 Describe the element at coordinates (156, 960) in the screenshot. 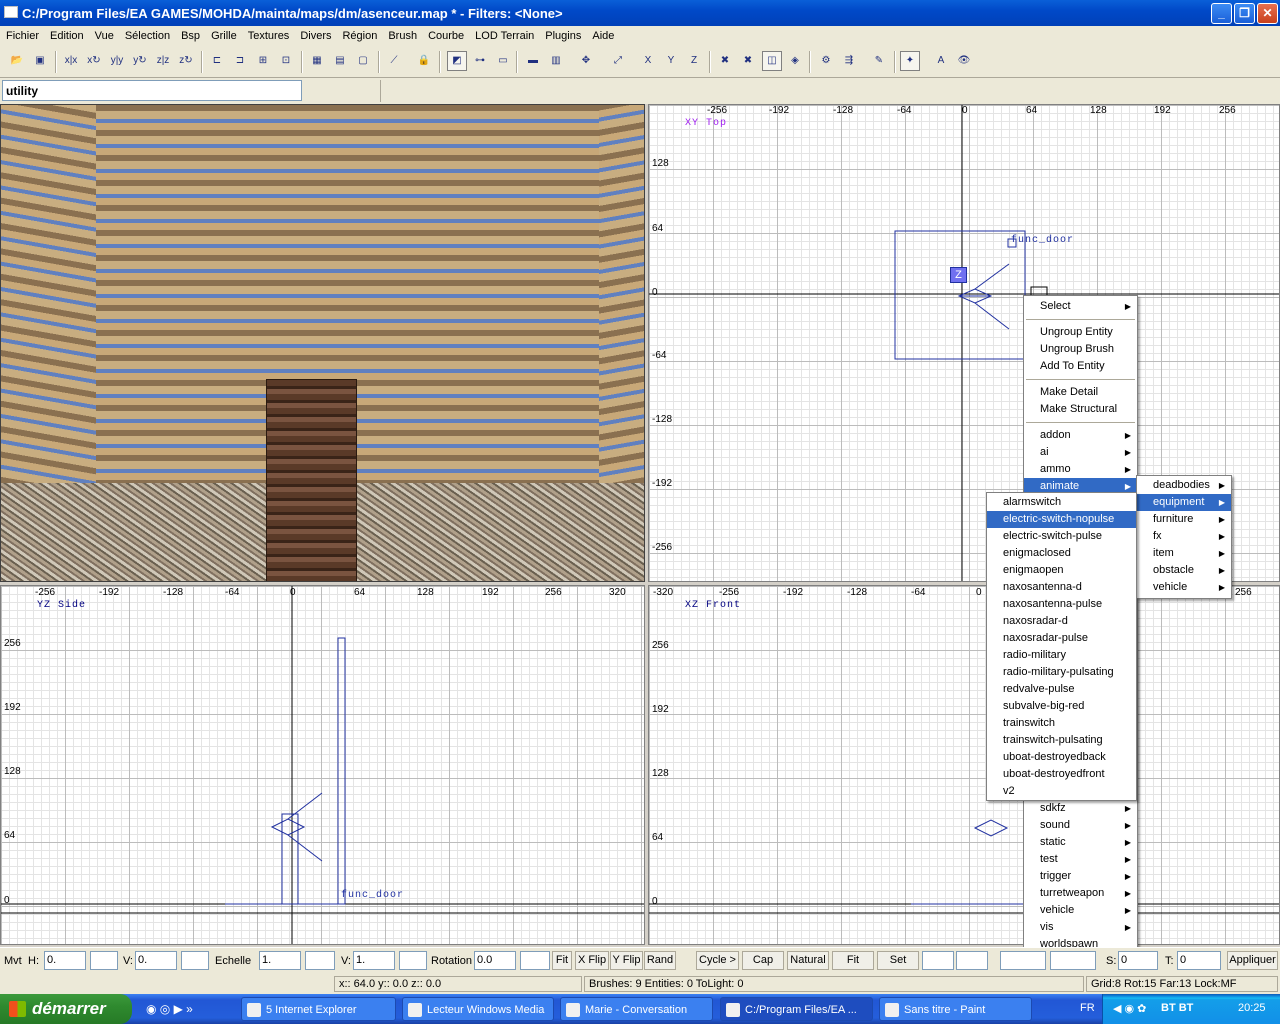

I see `shift-v-input: 0.` at that location.